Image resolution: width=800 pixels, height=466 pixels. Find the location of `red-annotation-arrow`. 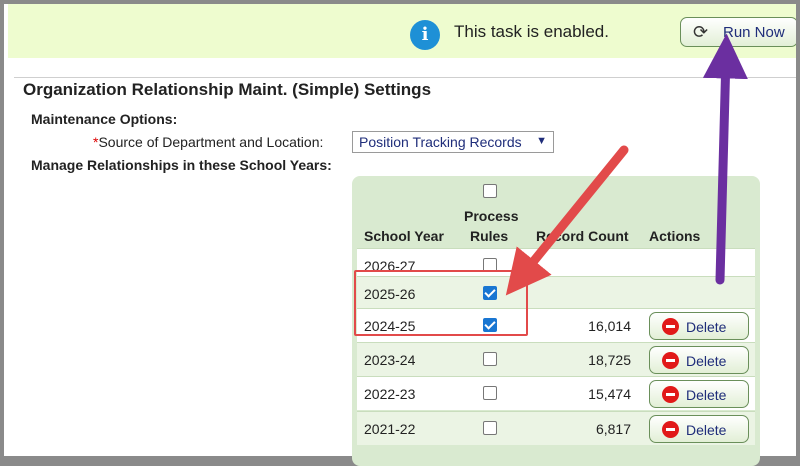

red-annotation-arrow is located at coordinates (567, 220).